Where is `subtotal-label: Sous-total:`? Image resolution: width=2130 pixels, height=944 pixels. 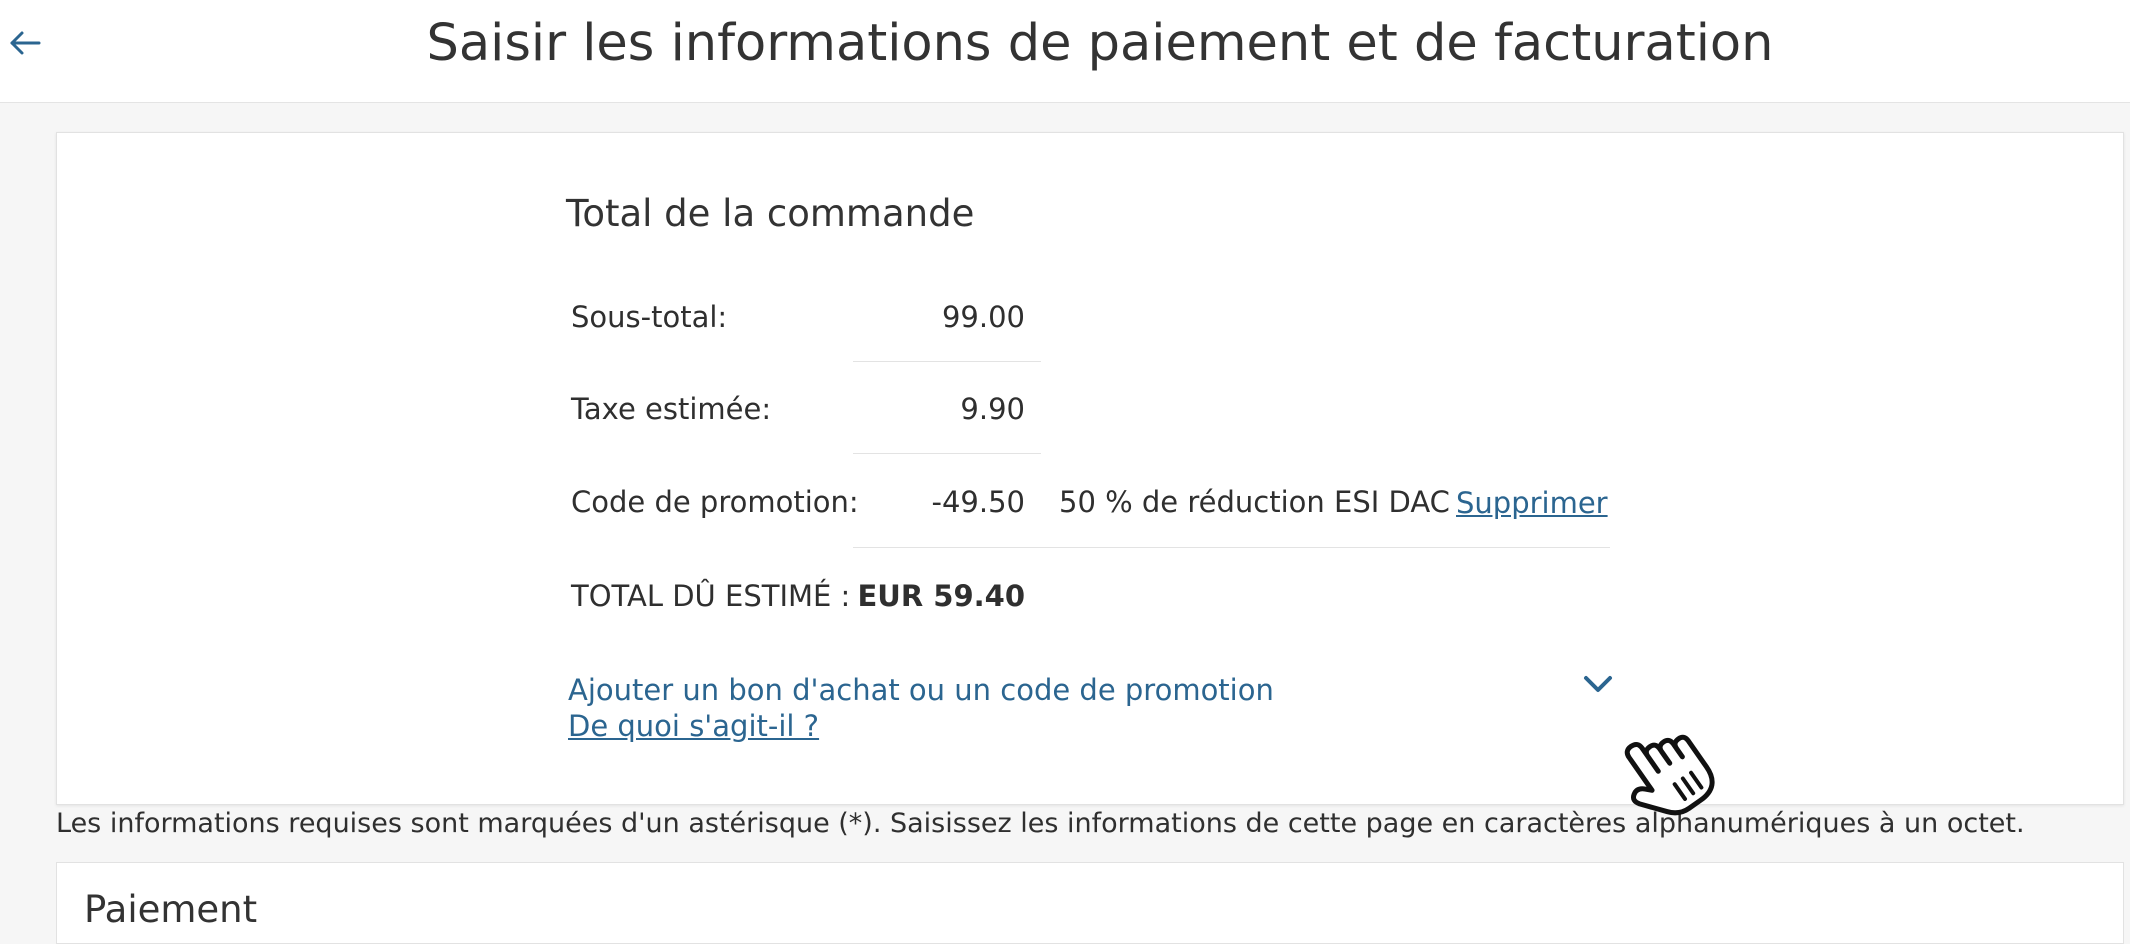 subtotal-label: Sous-total: is located at coordinates (649, 317).